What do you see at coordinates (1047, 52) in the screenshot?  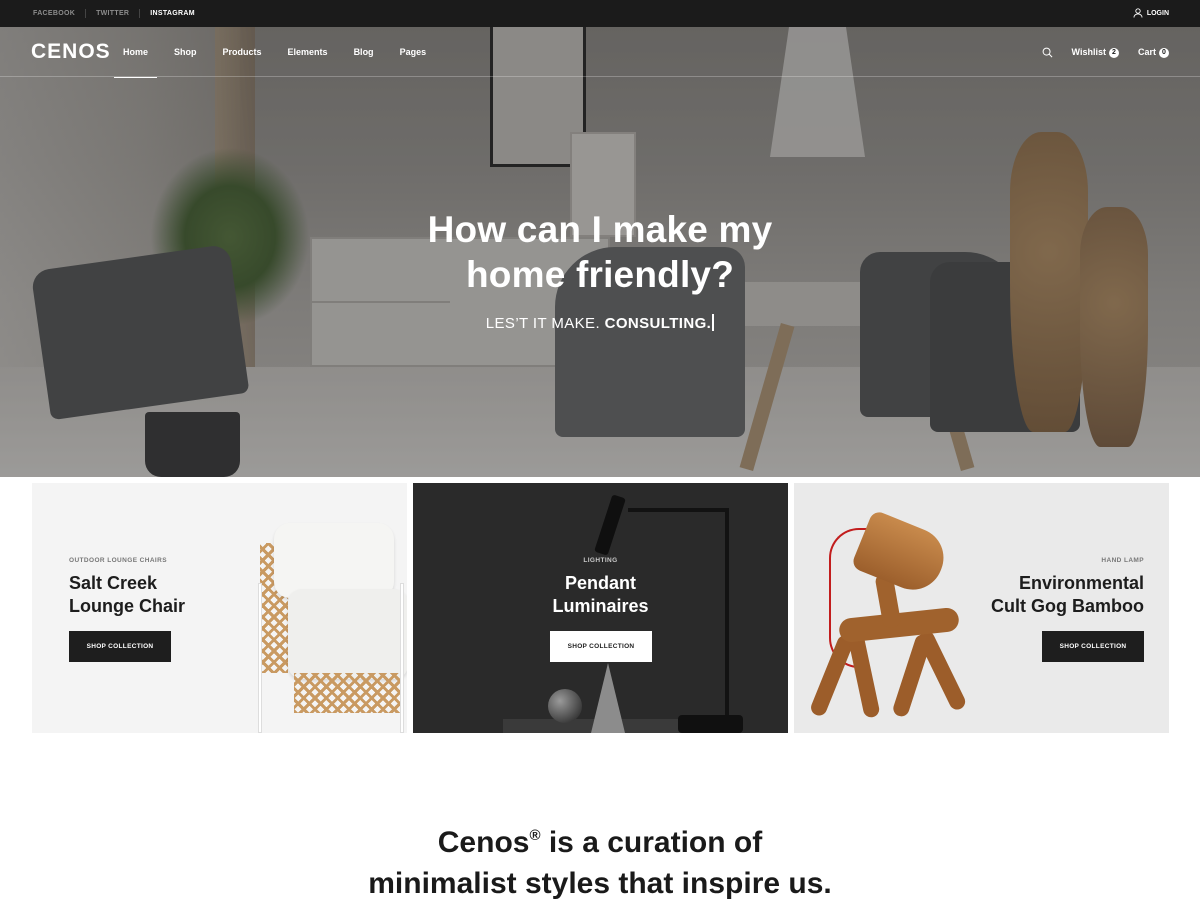 I see `search-icon` at bounding box center [1047, 52].